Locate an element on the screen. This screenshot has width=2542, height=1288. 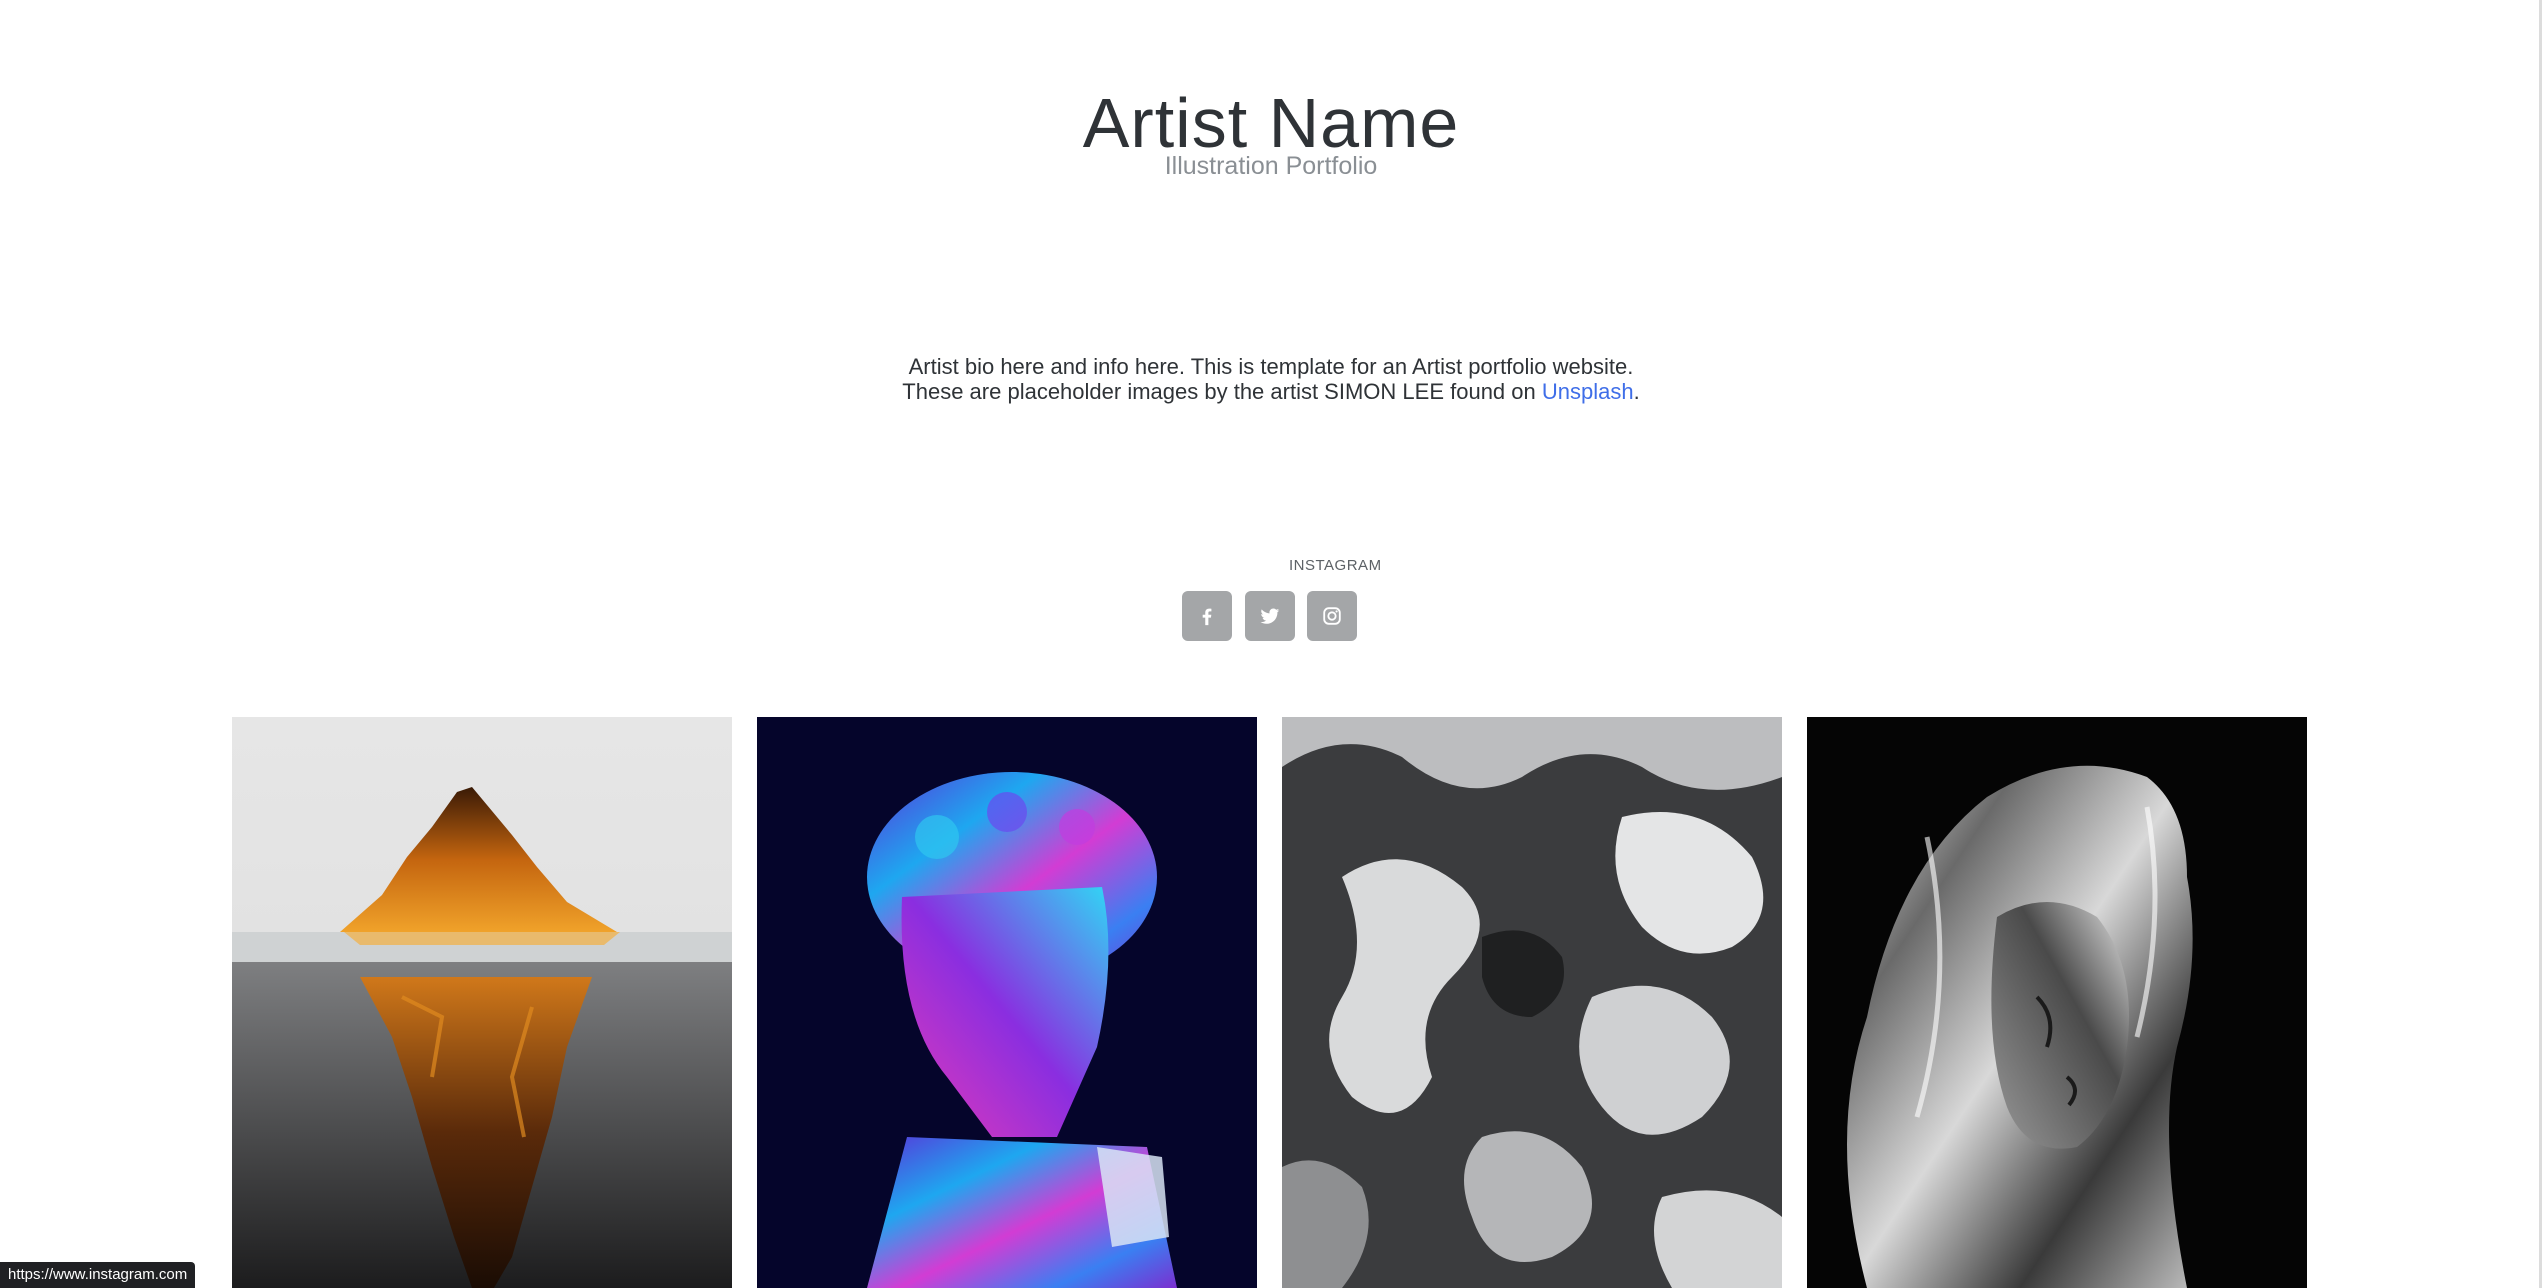
chrome-veiled-statue-artwork is located at coordinates (2057, 1002).